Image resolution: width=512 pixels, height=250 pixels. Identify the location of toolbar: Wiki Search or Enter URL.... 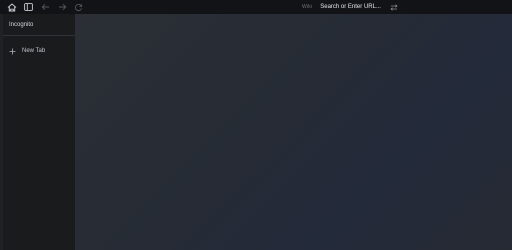
(256, 7).